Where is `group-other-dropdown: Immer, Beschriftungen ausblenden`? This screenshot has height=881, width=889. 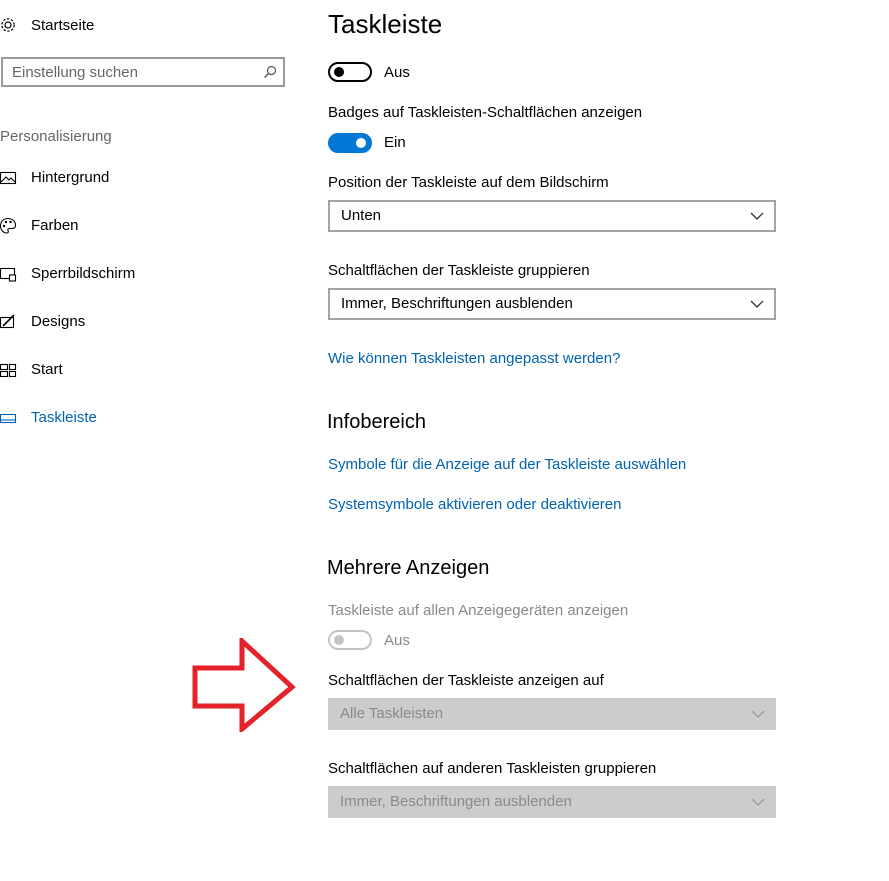
group-other-dropdown: Immer, Beschriftungen ausblenden is located at coordinates (552, 802).